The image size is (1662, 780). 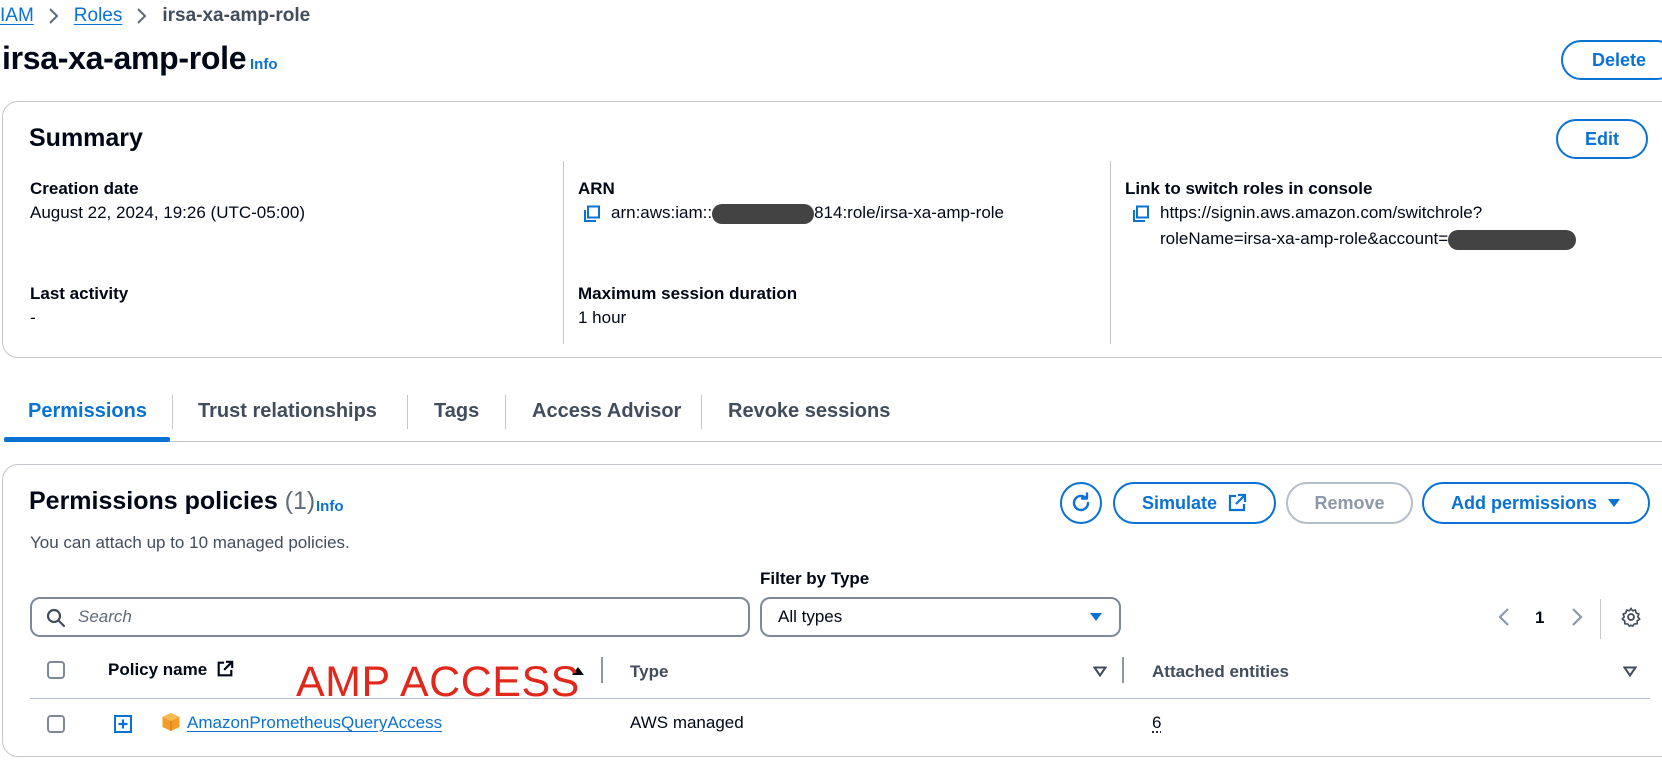 What do you see at coordinates (1179, 502) in the screenshot?
I see `simulate-button-label: Simulate` at bounding box center [1179, 502].